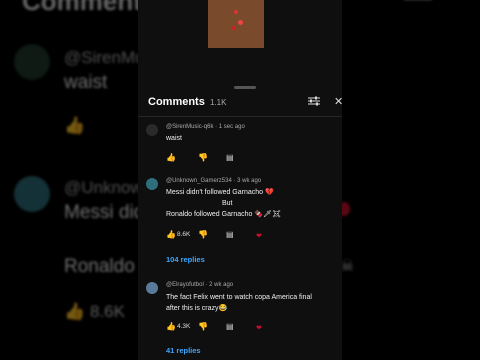 This screenshot has width=480, height=360. What do you see at coordinates (199, 285) in the screenshot?
I see `comment-author-meta: @Elrayofutbol · 2 wk ago` at bounding box center [199, 285].